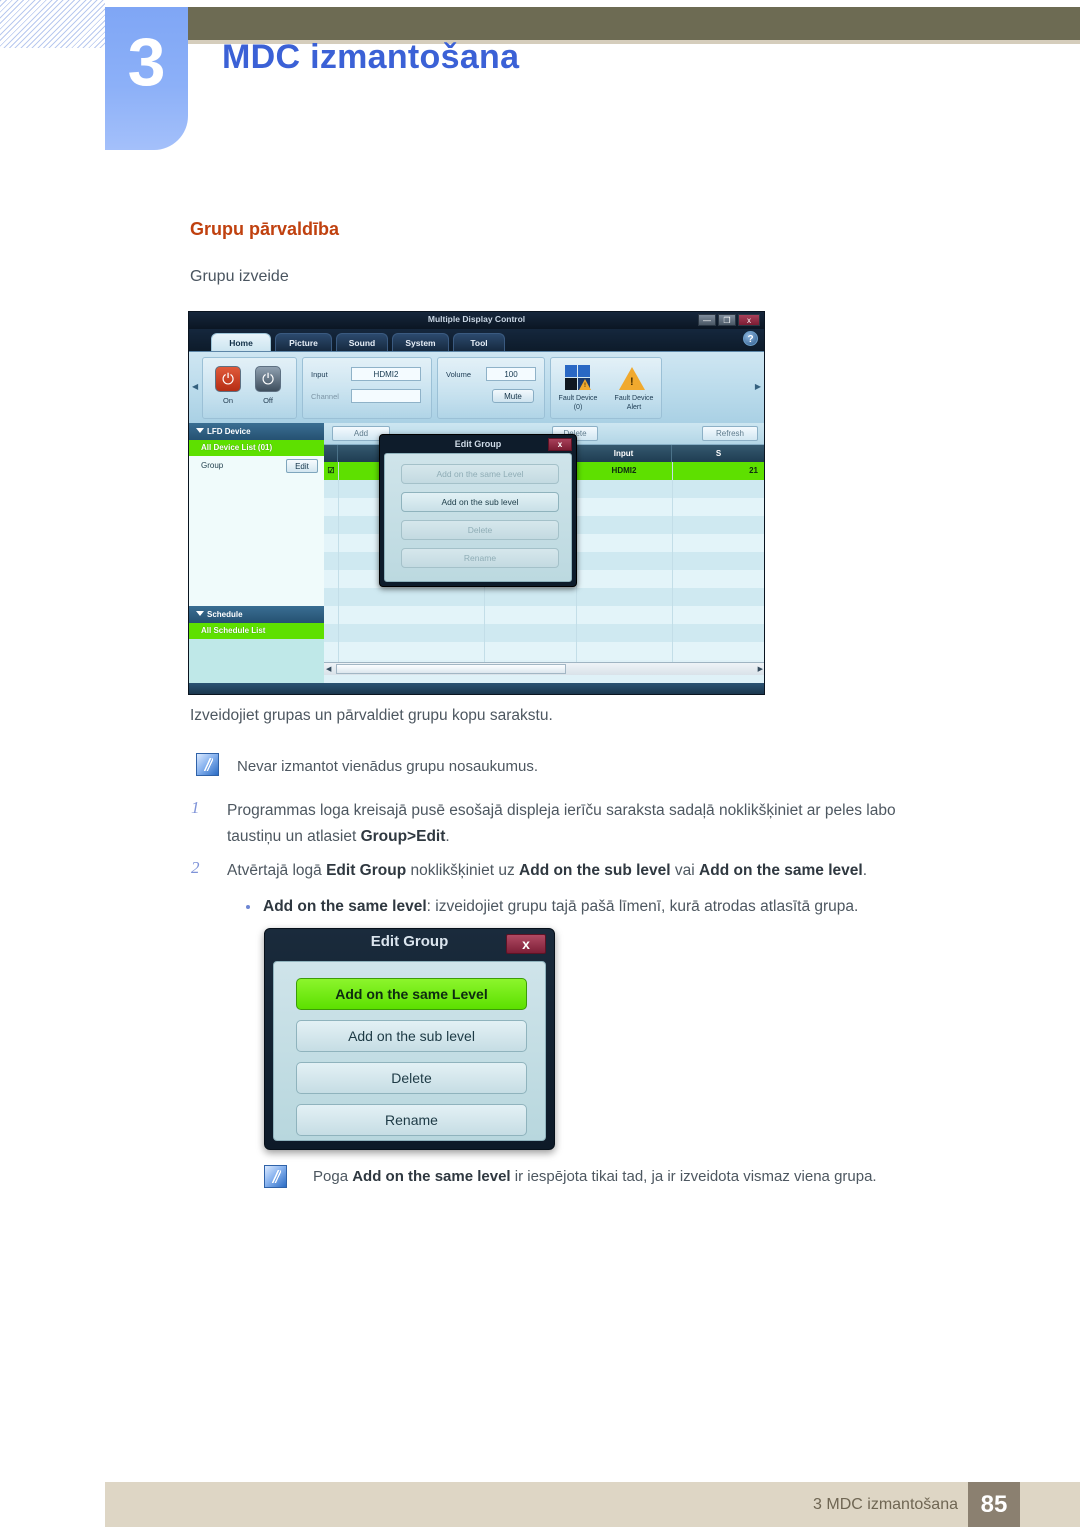 Image resolution: width=1080 pixels, height=1527 pixels. I want to click on step-2-text-post: ., so click(865, 870).